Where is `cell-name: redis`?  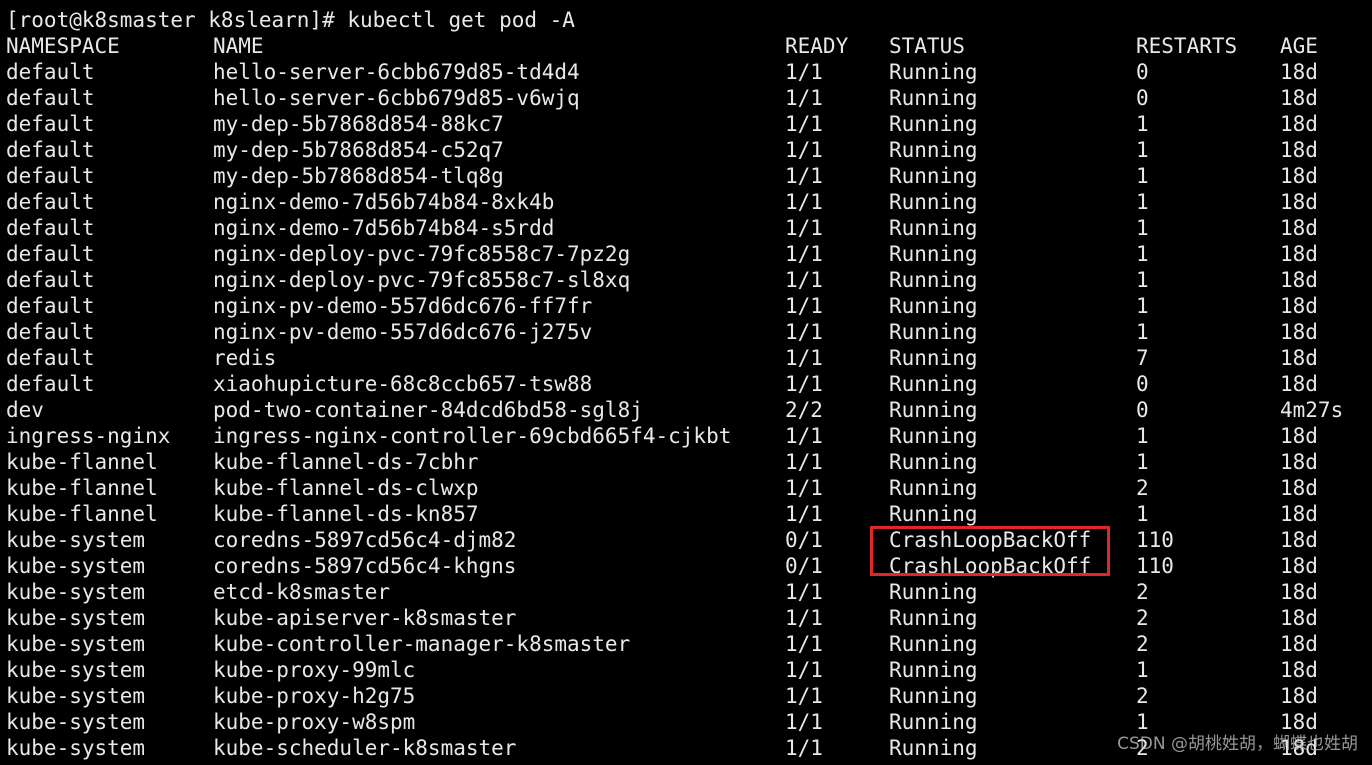 cell-name: redis is located at coordinates (245, 358).